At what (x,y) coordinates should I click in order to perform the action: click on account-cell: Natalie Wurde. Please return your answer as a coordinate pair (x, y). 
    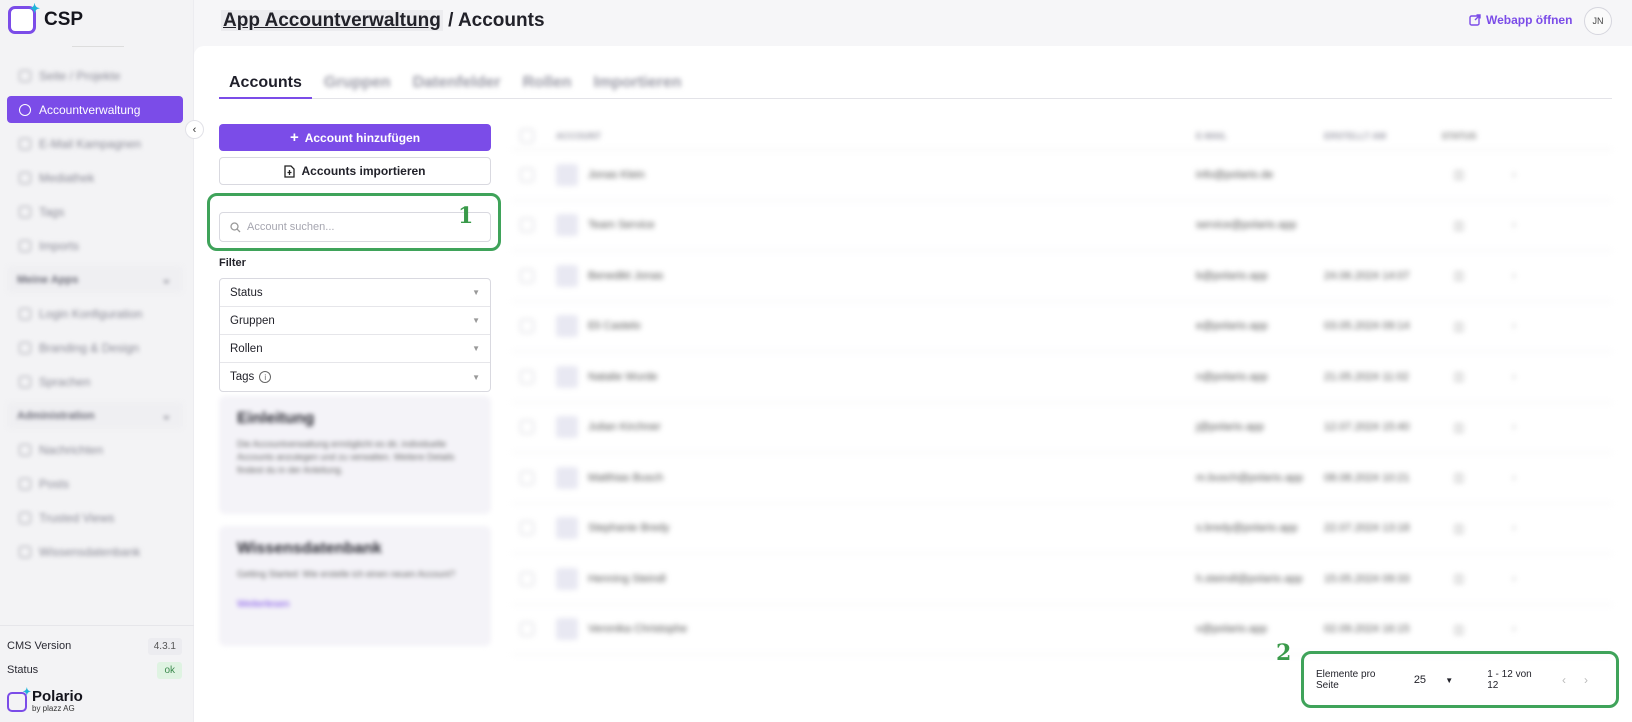
    Looking at the image, I should click on (876, 376).